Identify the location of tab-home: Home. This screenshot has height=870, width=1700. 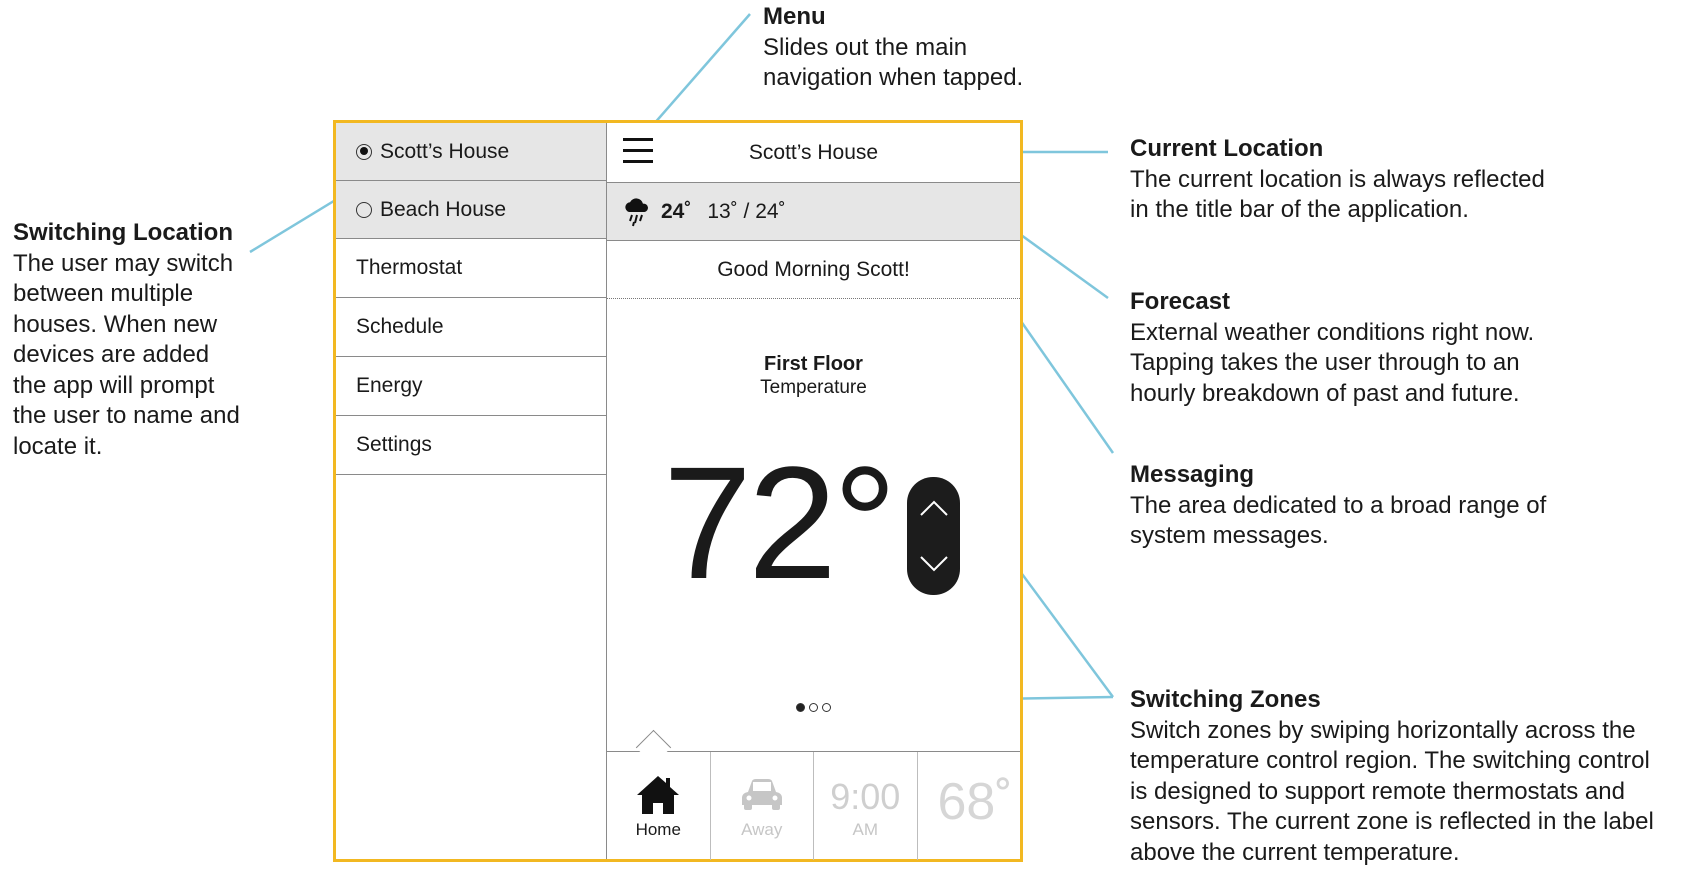
(659, 806).